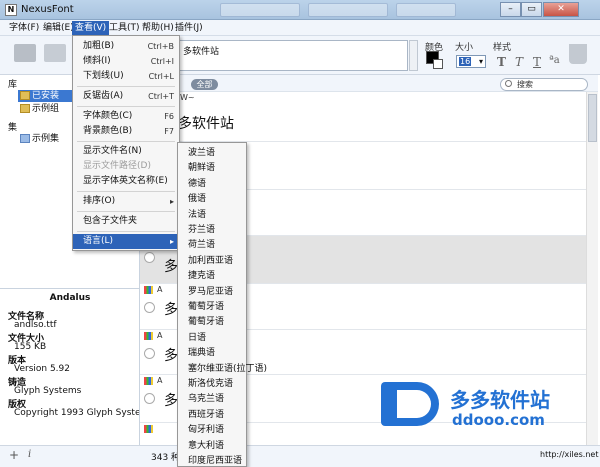 The height and width of the screenshot is (467, 600). Describe the element at coordinates (126, 61) in the screenshot. I see `menu-item-italic: 倾斜(I) Ctrl+I` at that location.